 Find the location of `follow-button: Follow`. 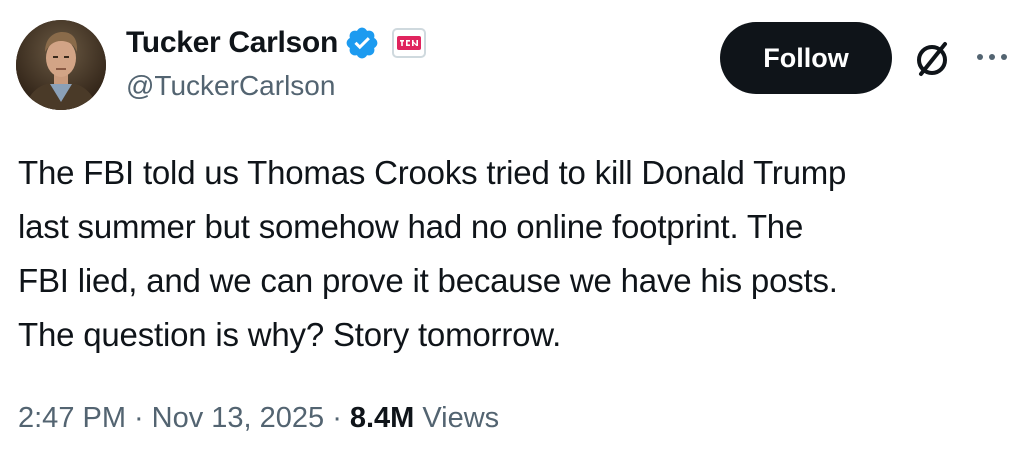

follow-button: Follow is located at coordinates (806, 58).